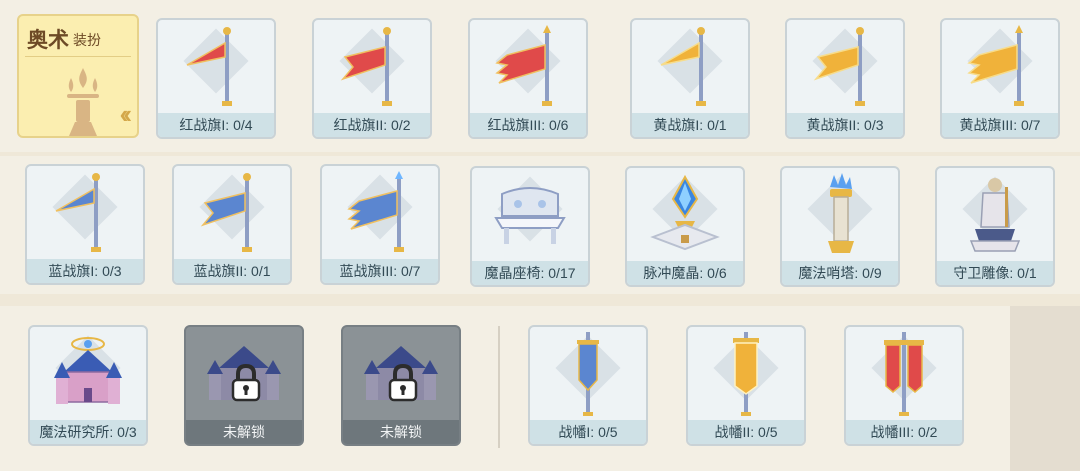  I want to click on item-card-blue-flag-1: 蓝战旗I: 0/3, so click(85, 224).